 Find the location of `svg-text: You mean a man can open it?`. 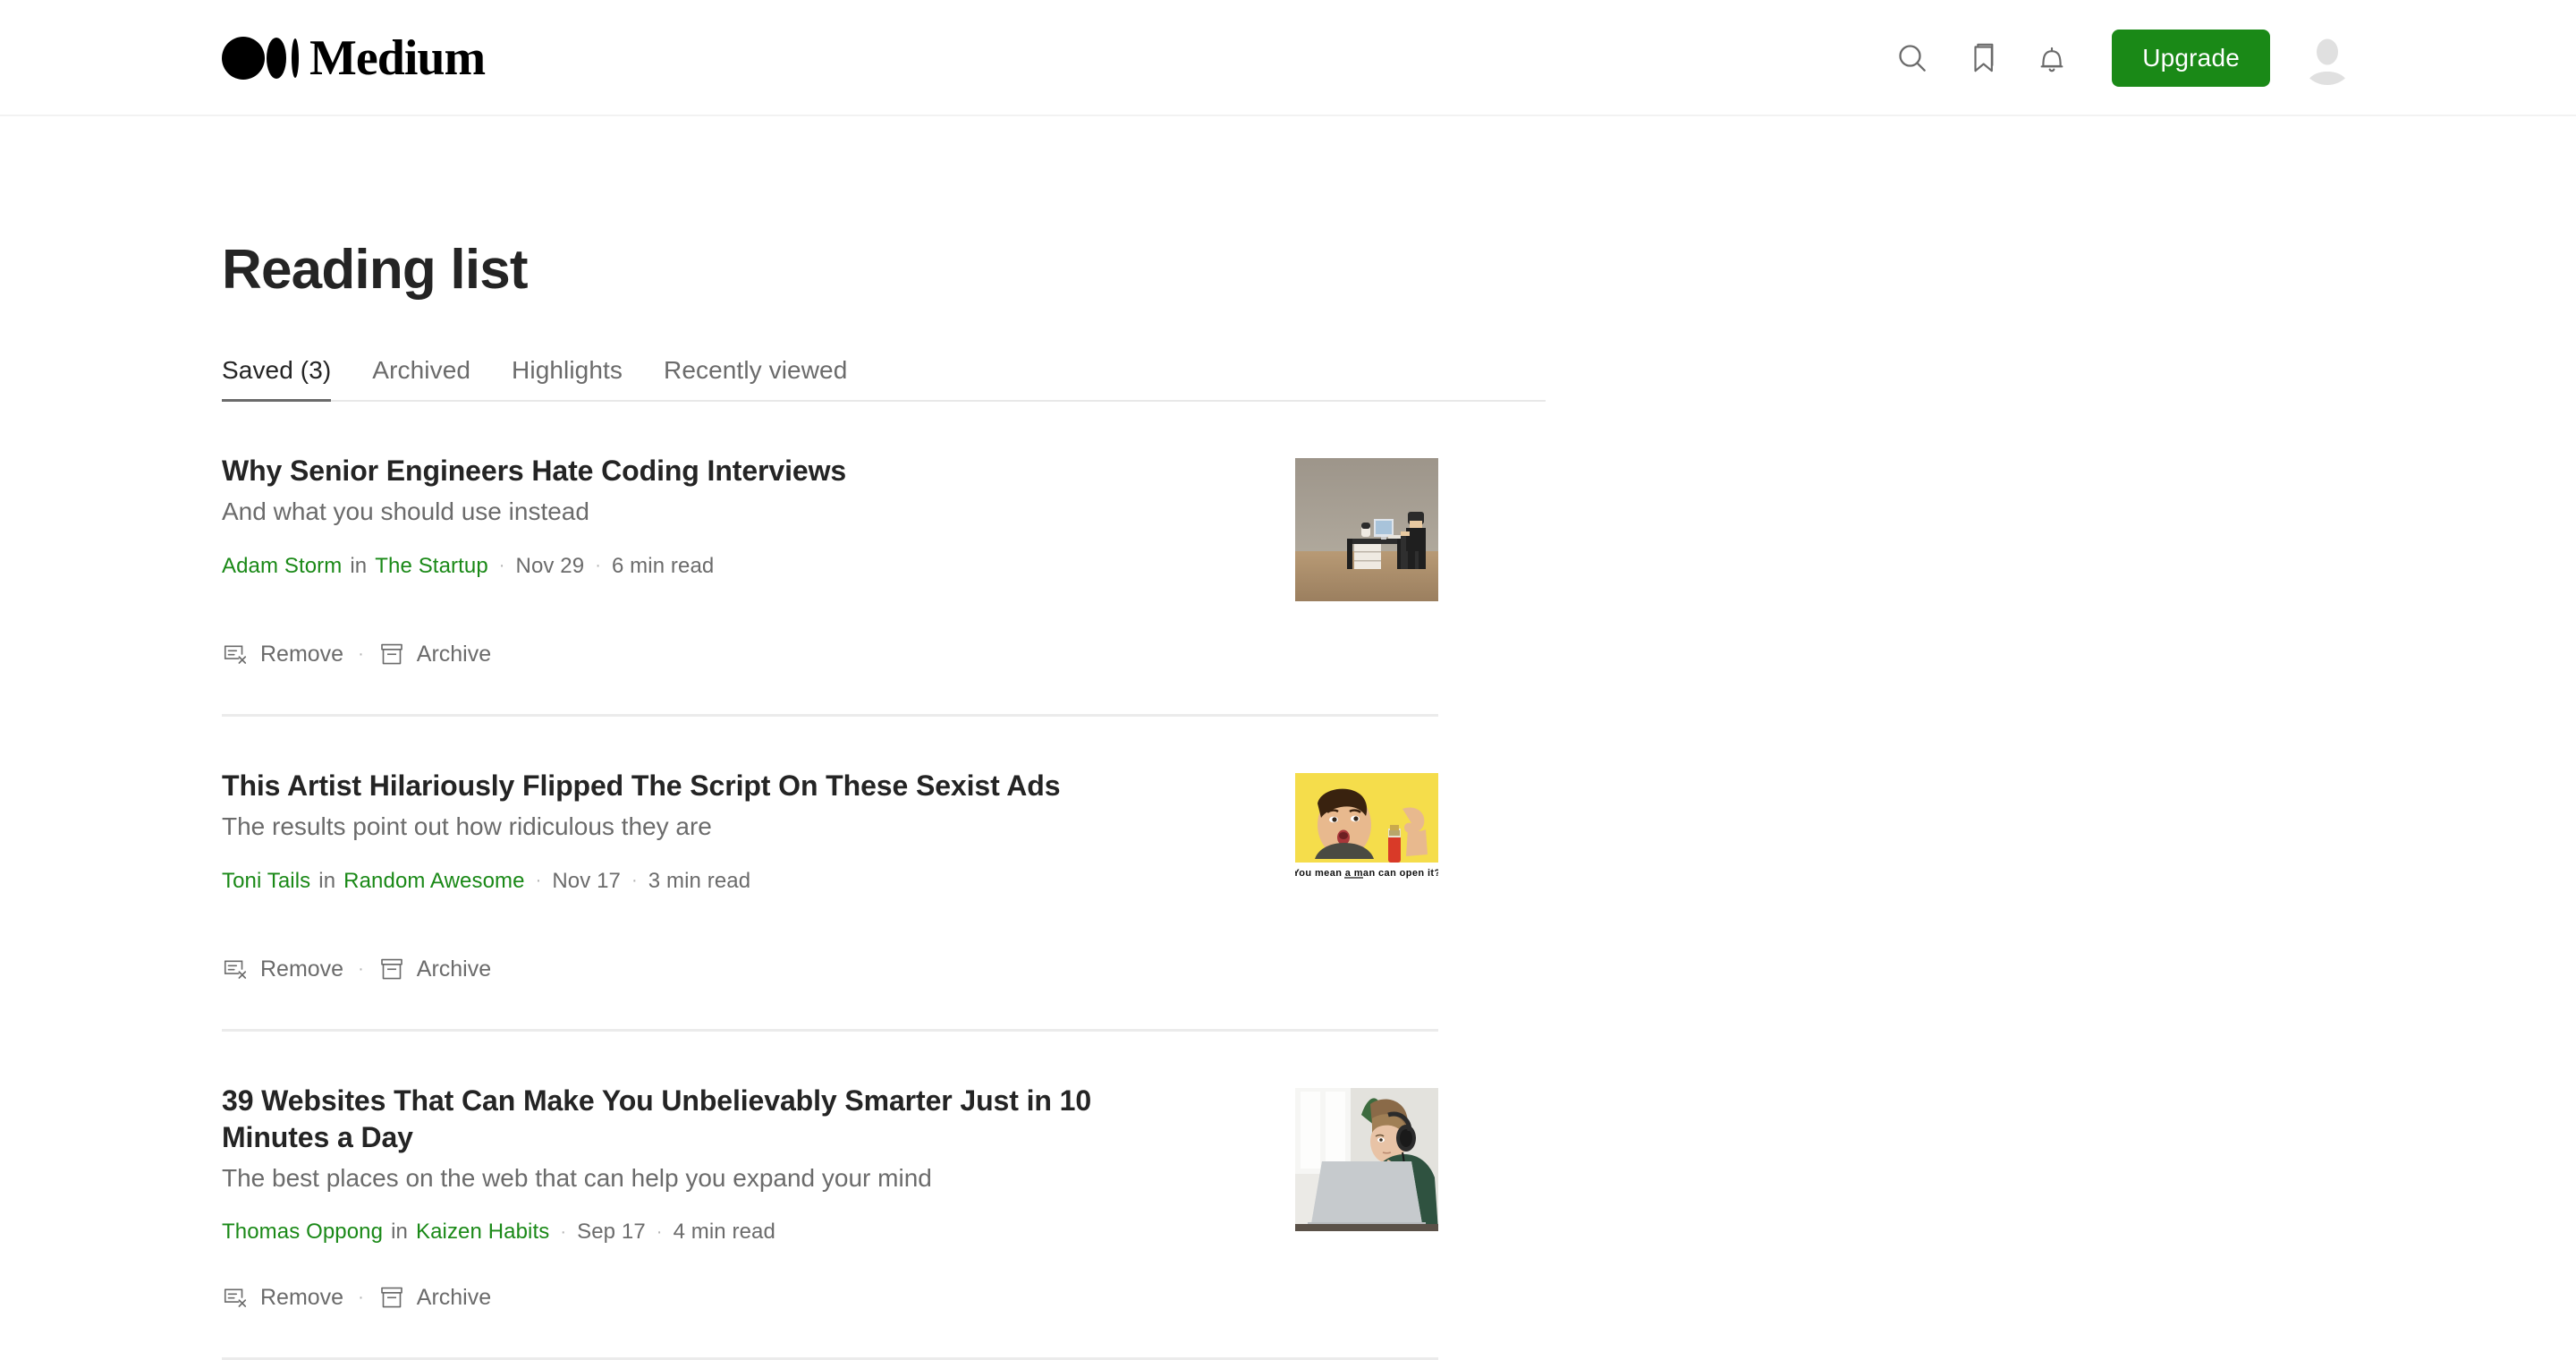

svg-text: You mean a man can open it? is located at coordinates (1366, 873).